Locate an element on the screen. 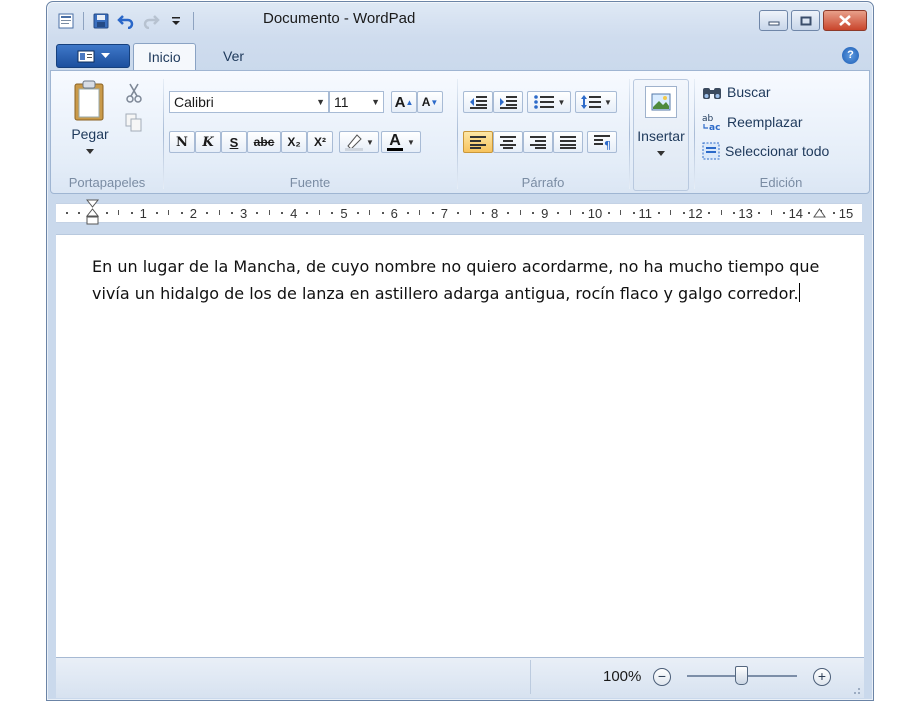 This screenshot has height=701, width=900. tab-ver: Ver is located at coordinates (233, 56).